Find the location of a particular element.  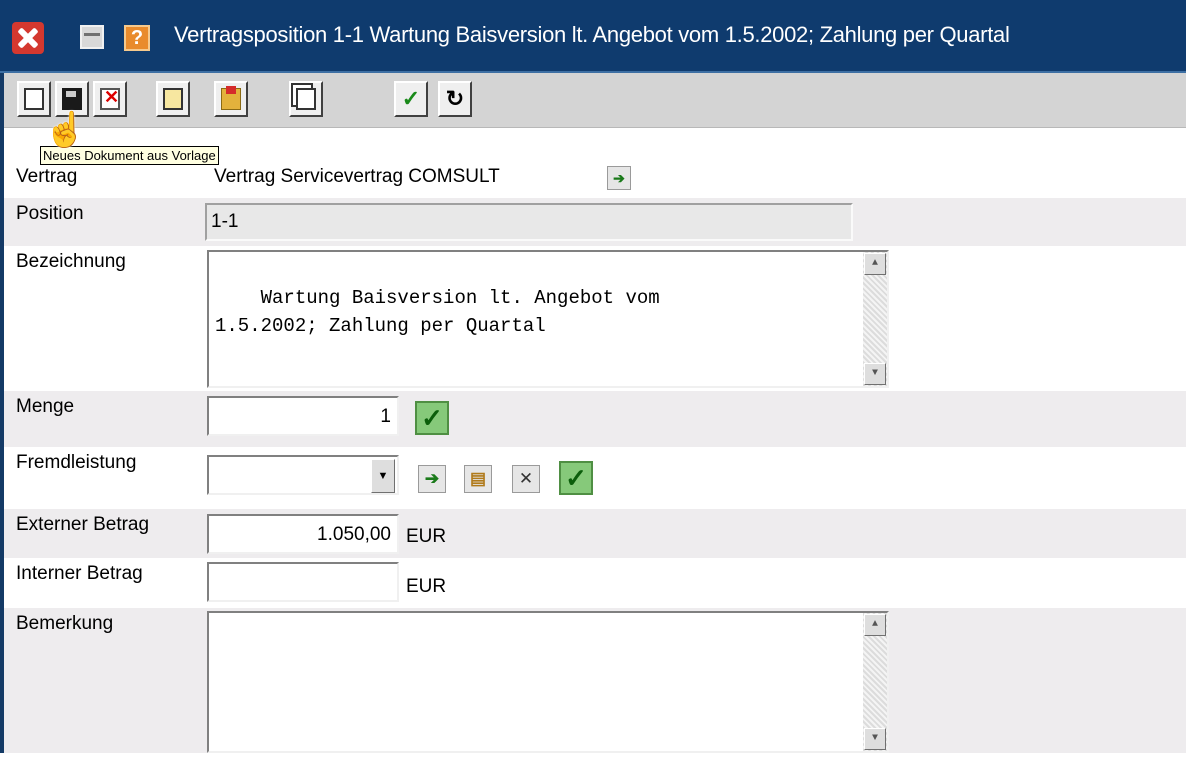

menge-input: 1 is located at coordinates (303, 416).